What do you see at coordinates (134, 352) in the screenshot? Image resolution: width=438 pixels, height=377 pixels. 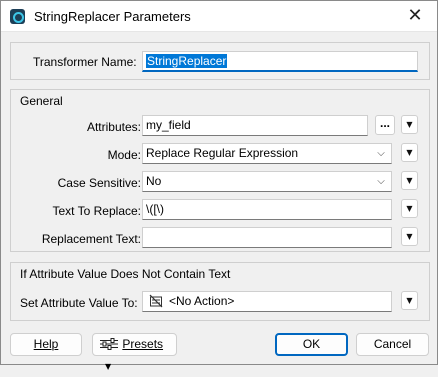 I see `presets-button: Presets ▼` at bounding box center [134, 352].